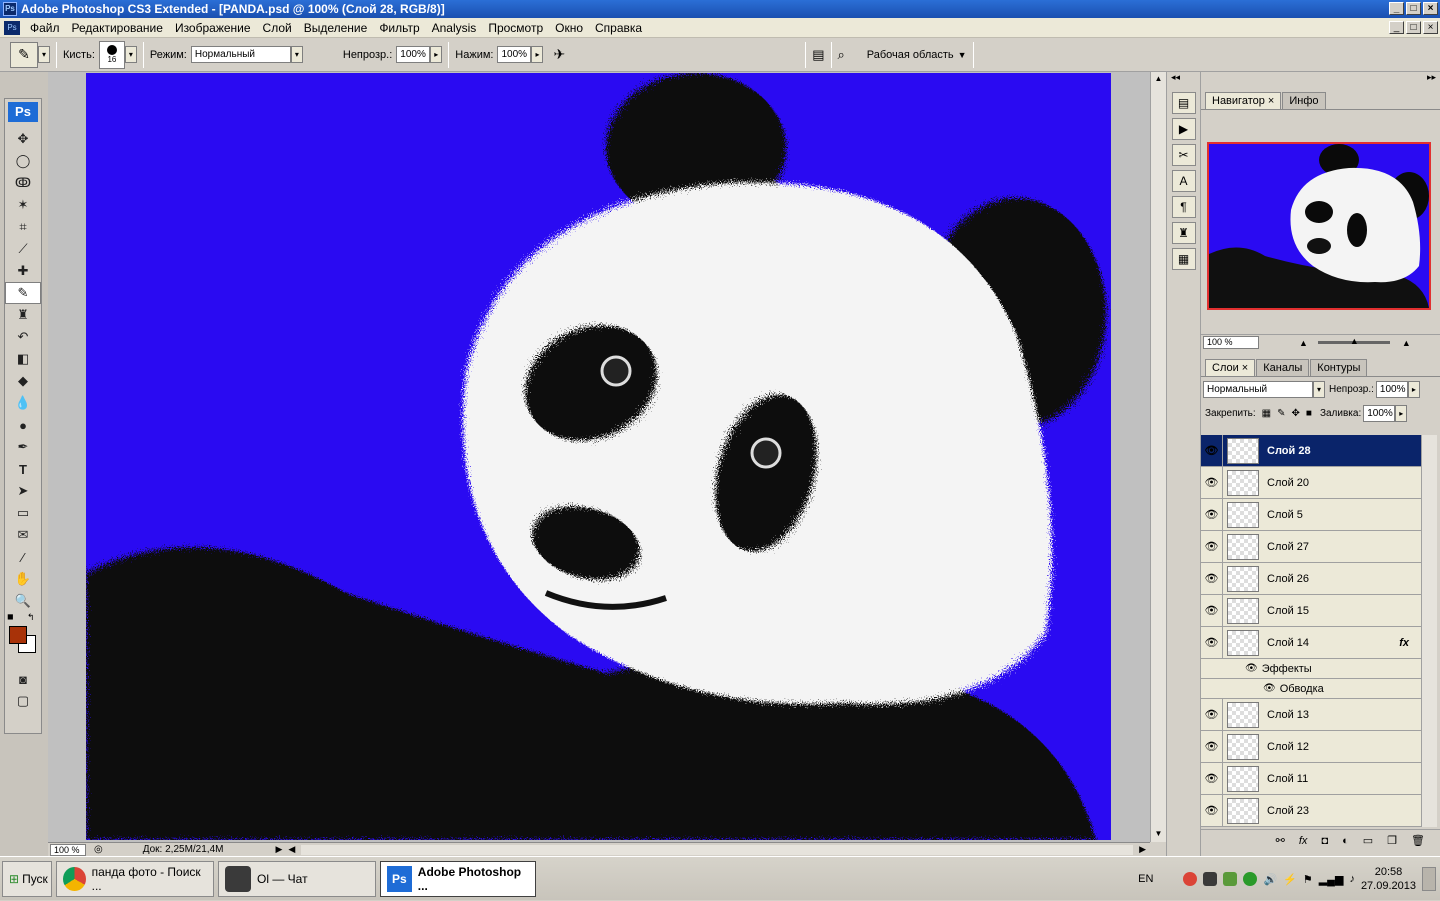  Describe the element at coordinates (23, 249) in the screenshot. I see `slice-tool-icon: ⟋` at that location.